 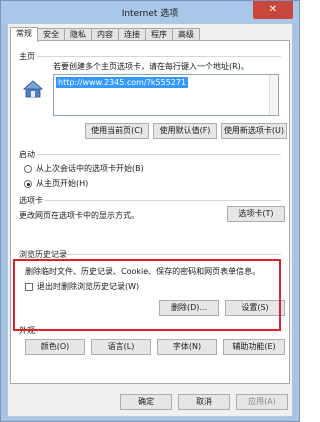 What do you see at coordinates (122, 82) in the screenshot?
I see `homepage-url-value: http://www.2345.com/?k555271` at bounding box center [122, 82].